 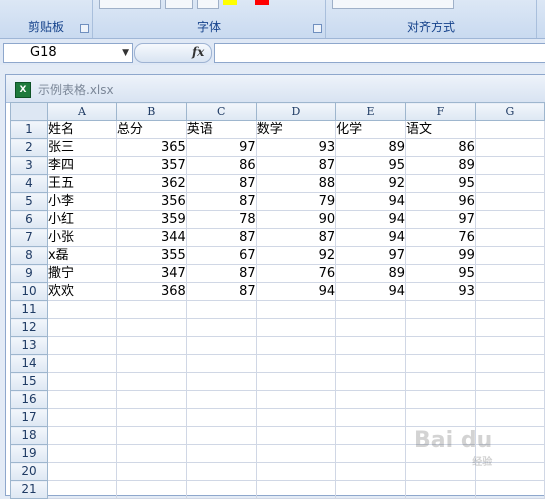 I want to click on row-header: 19, so click(x=29, y=453).